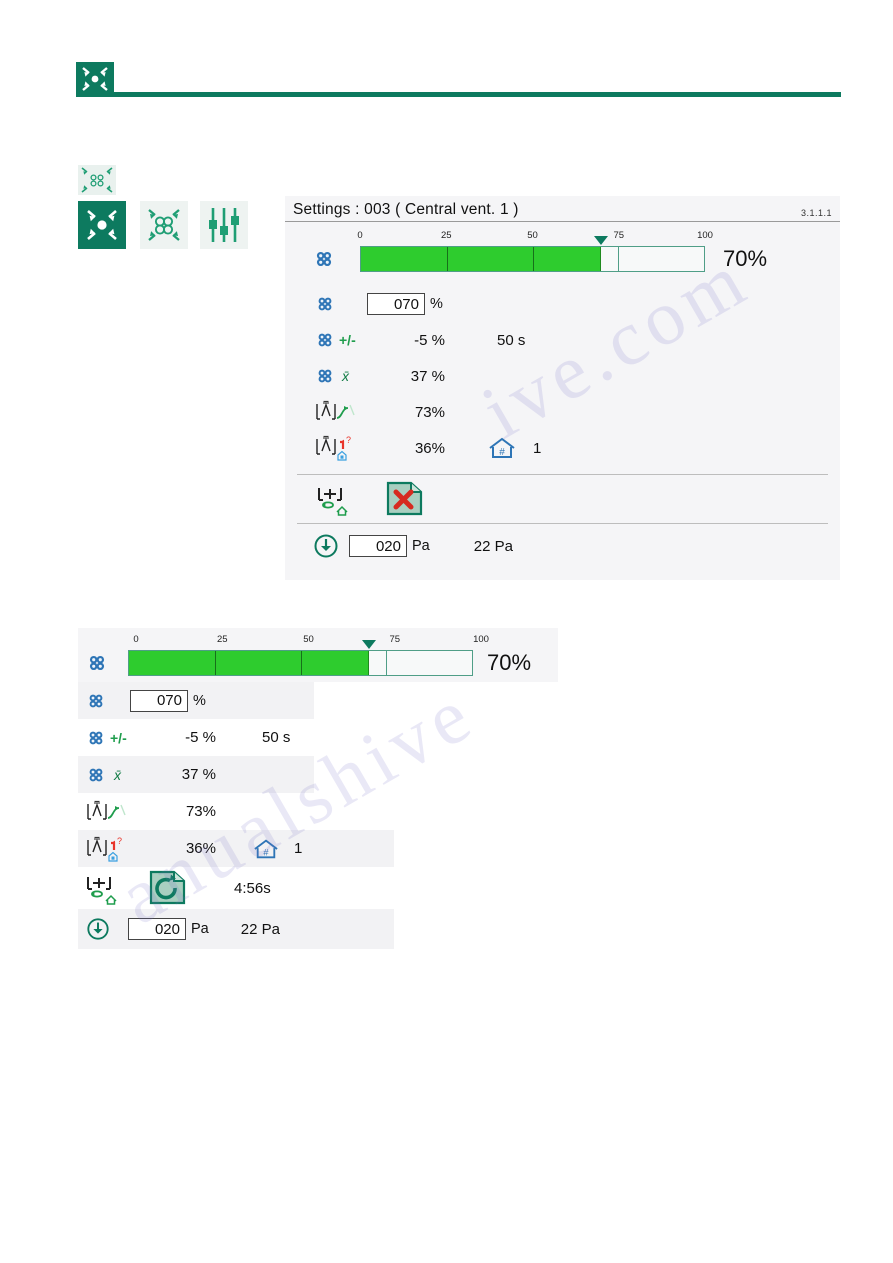 The height and width of the screenshot is (1263, 893). What do you see at coordinates (298, 848) in the screenshot?
I see `house-count-value: 1` at bounding box center [298, 848].